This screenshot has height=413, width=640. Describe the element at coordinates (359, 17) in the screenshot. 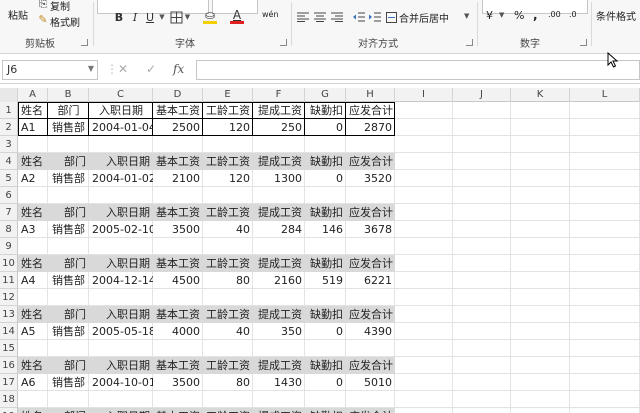

I see `decrease-indent-icon` at that location.